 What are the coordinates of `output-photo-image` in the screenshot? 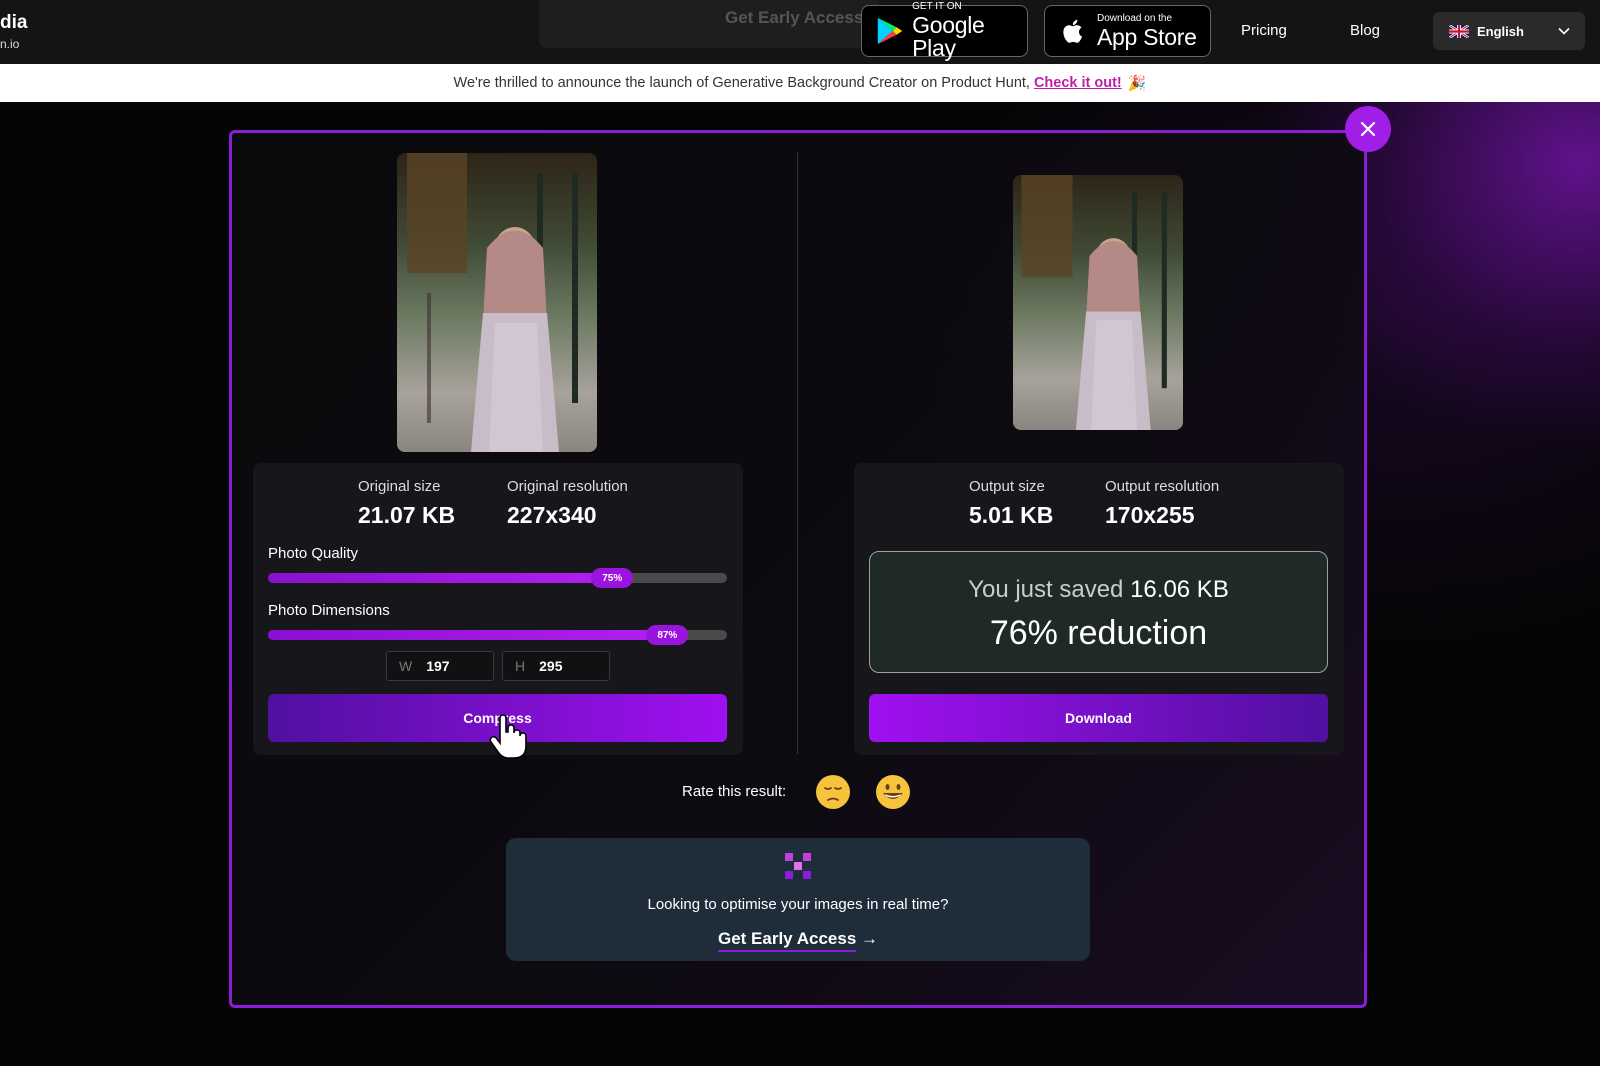 It's located at (1098, 302).